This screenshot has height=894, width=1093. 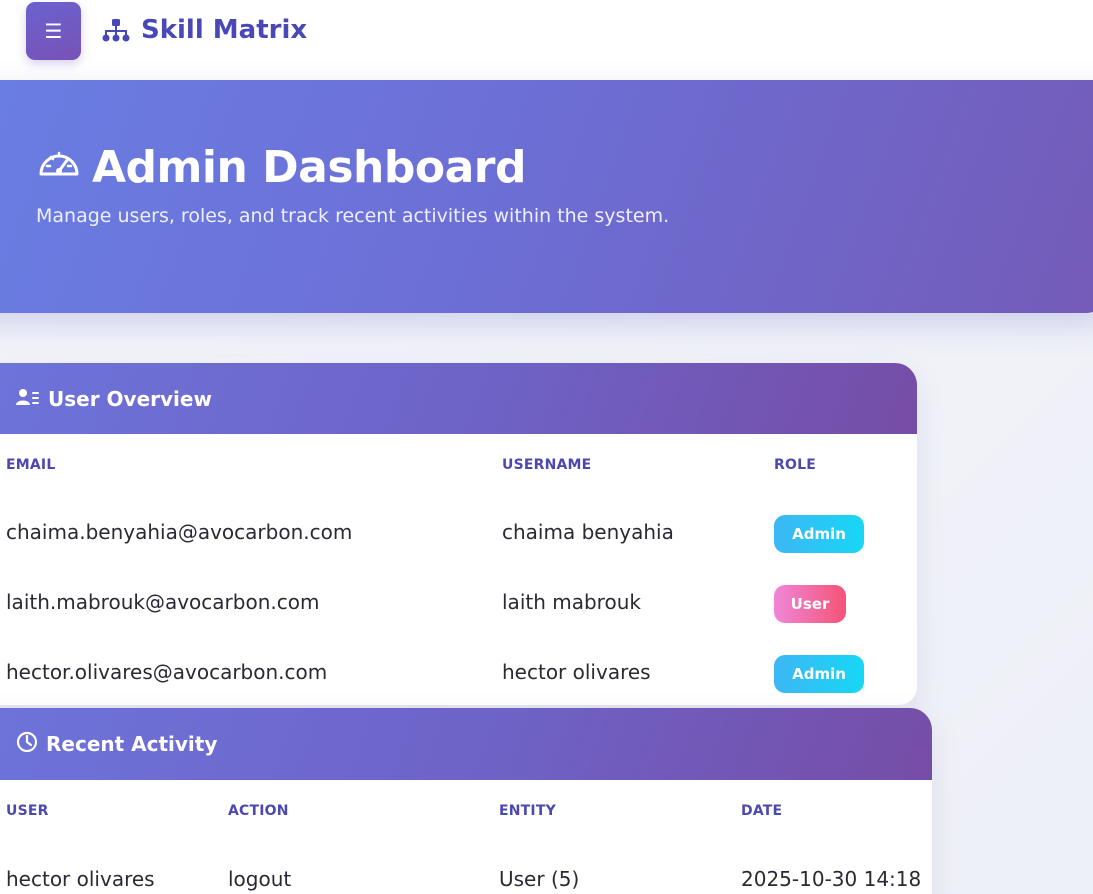 I want to click on user-email: chaima.benyahia@avocarbon.com, so click(x=179, y=532).